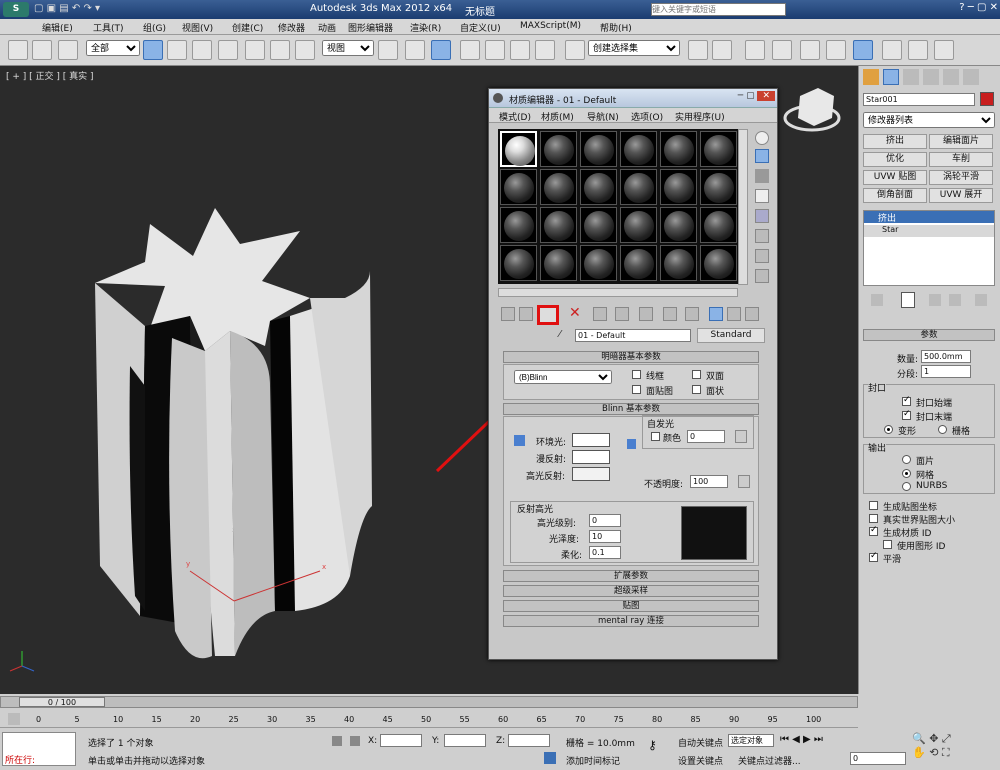  What do you see at coordinates (810, 50) in the screenshot?
I see `curve-editor-icon` at bounding box center [810, 50].